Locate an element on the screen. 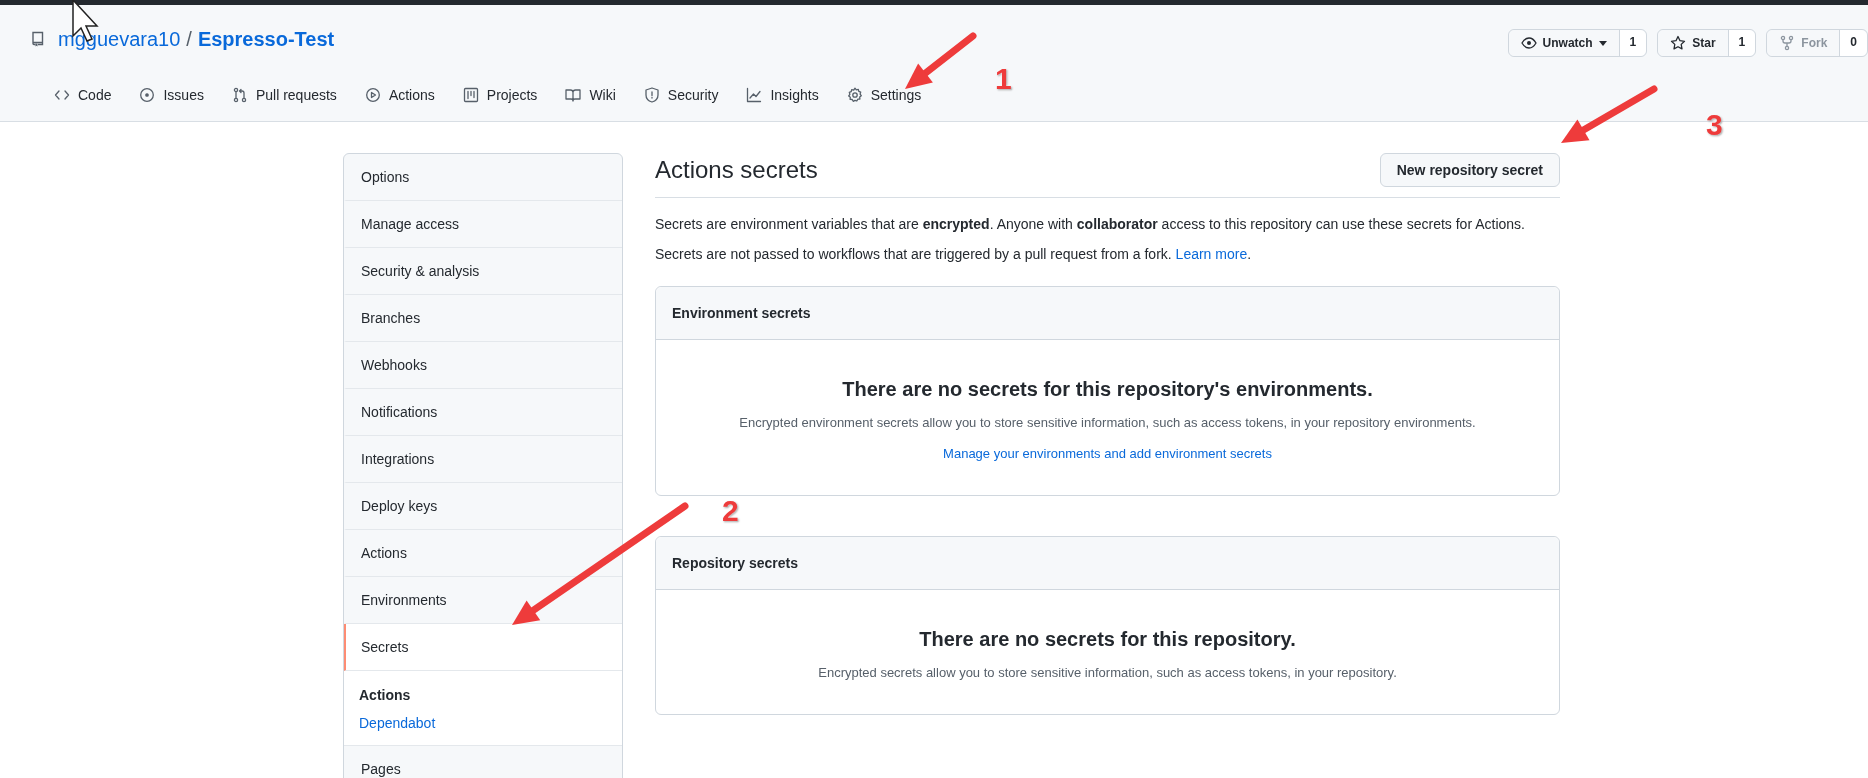  repository-tab: Wiki is located at coordinates (590, 95).